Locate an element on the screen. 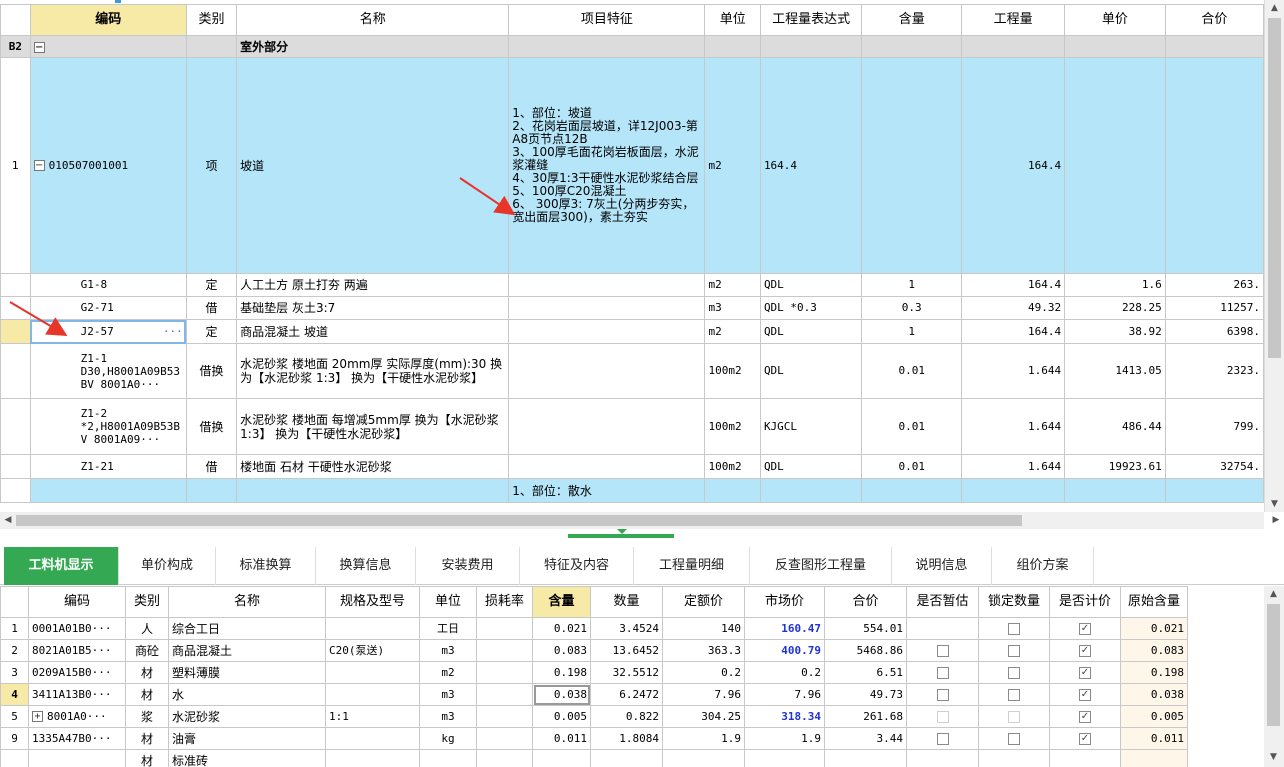 The image size is (1284, 767). quota-price: 1413.05 is located at coordinates (1115, 371).